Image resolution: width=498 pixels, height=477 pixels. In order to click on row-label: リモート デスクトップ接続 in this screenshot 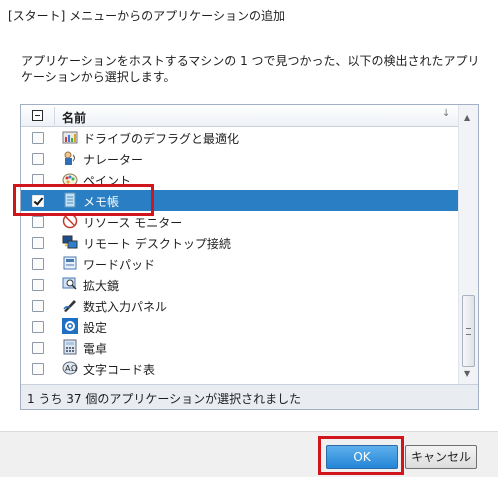, I will do `click(157, 244)`.